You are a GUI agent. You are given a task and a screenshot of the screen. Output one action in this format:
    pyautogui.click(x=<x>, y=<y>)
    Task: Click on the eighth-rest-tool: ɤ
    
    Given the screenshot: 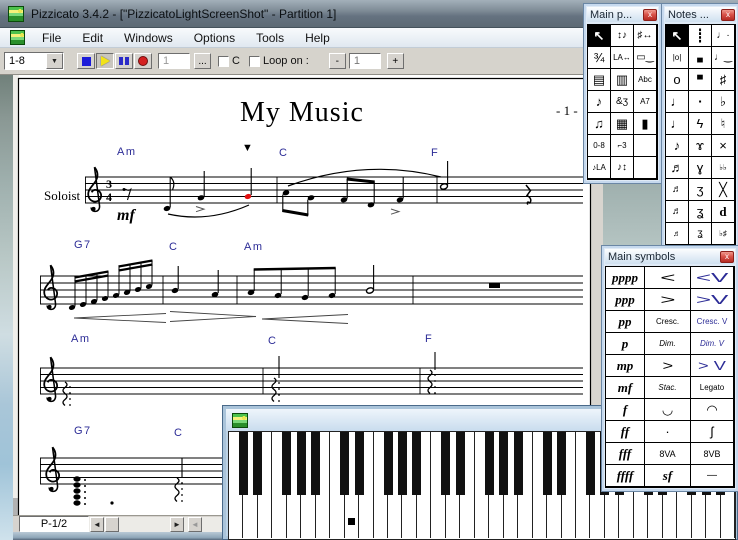 What is the action you would take?
    pyautogui.click(x=700, y=146)
    